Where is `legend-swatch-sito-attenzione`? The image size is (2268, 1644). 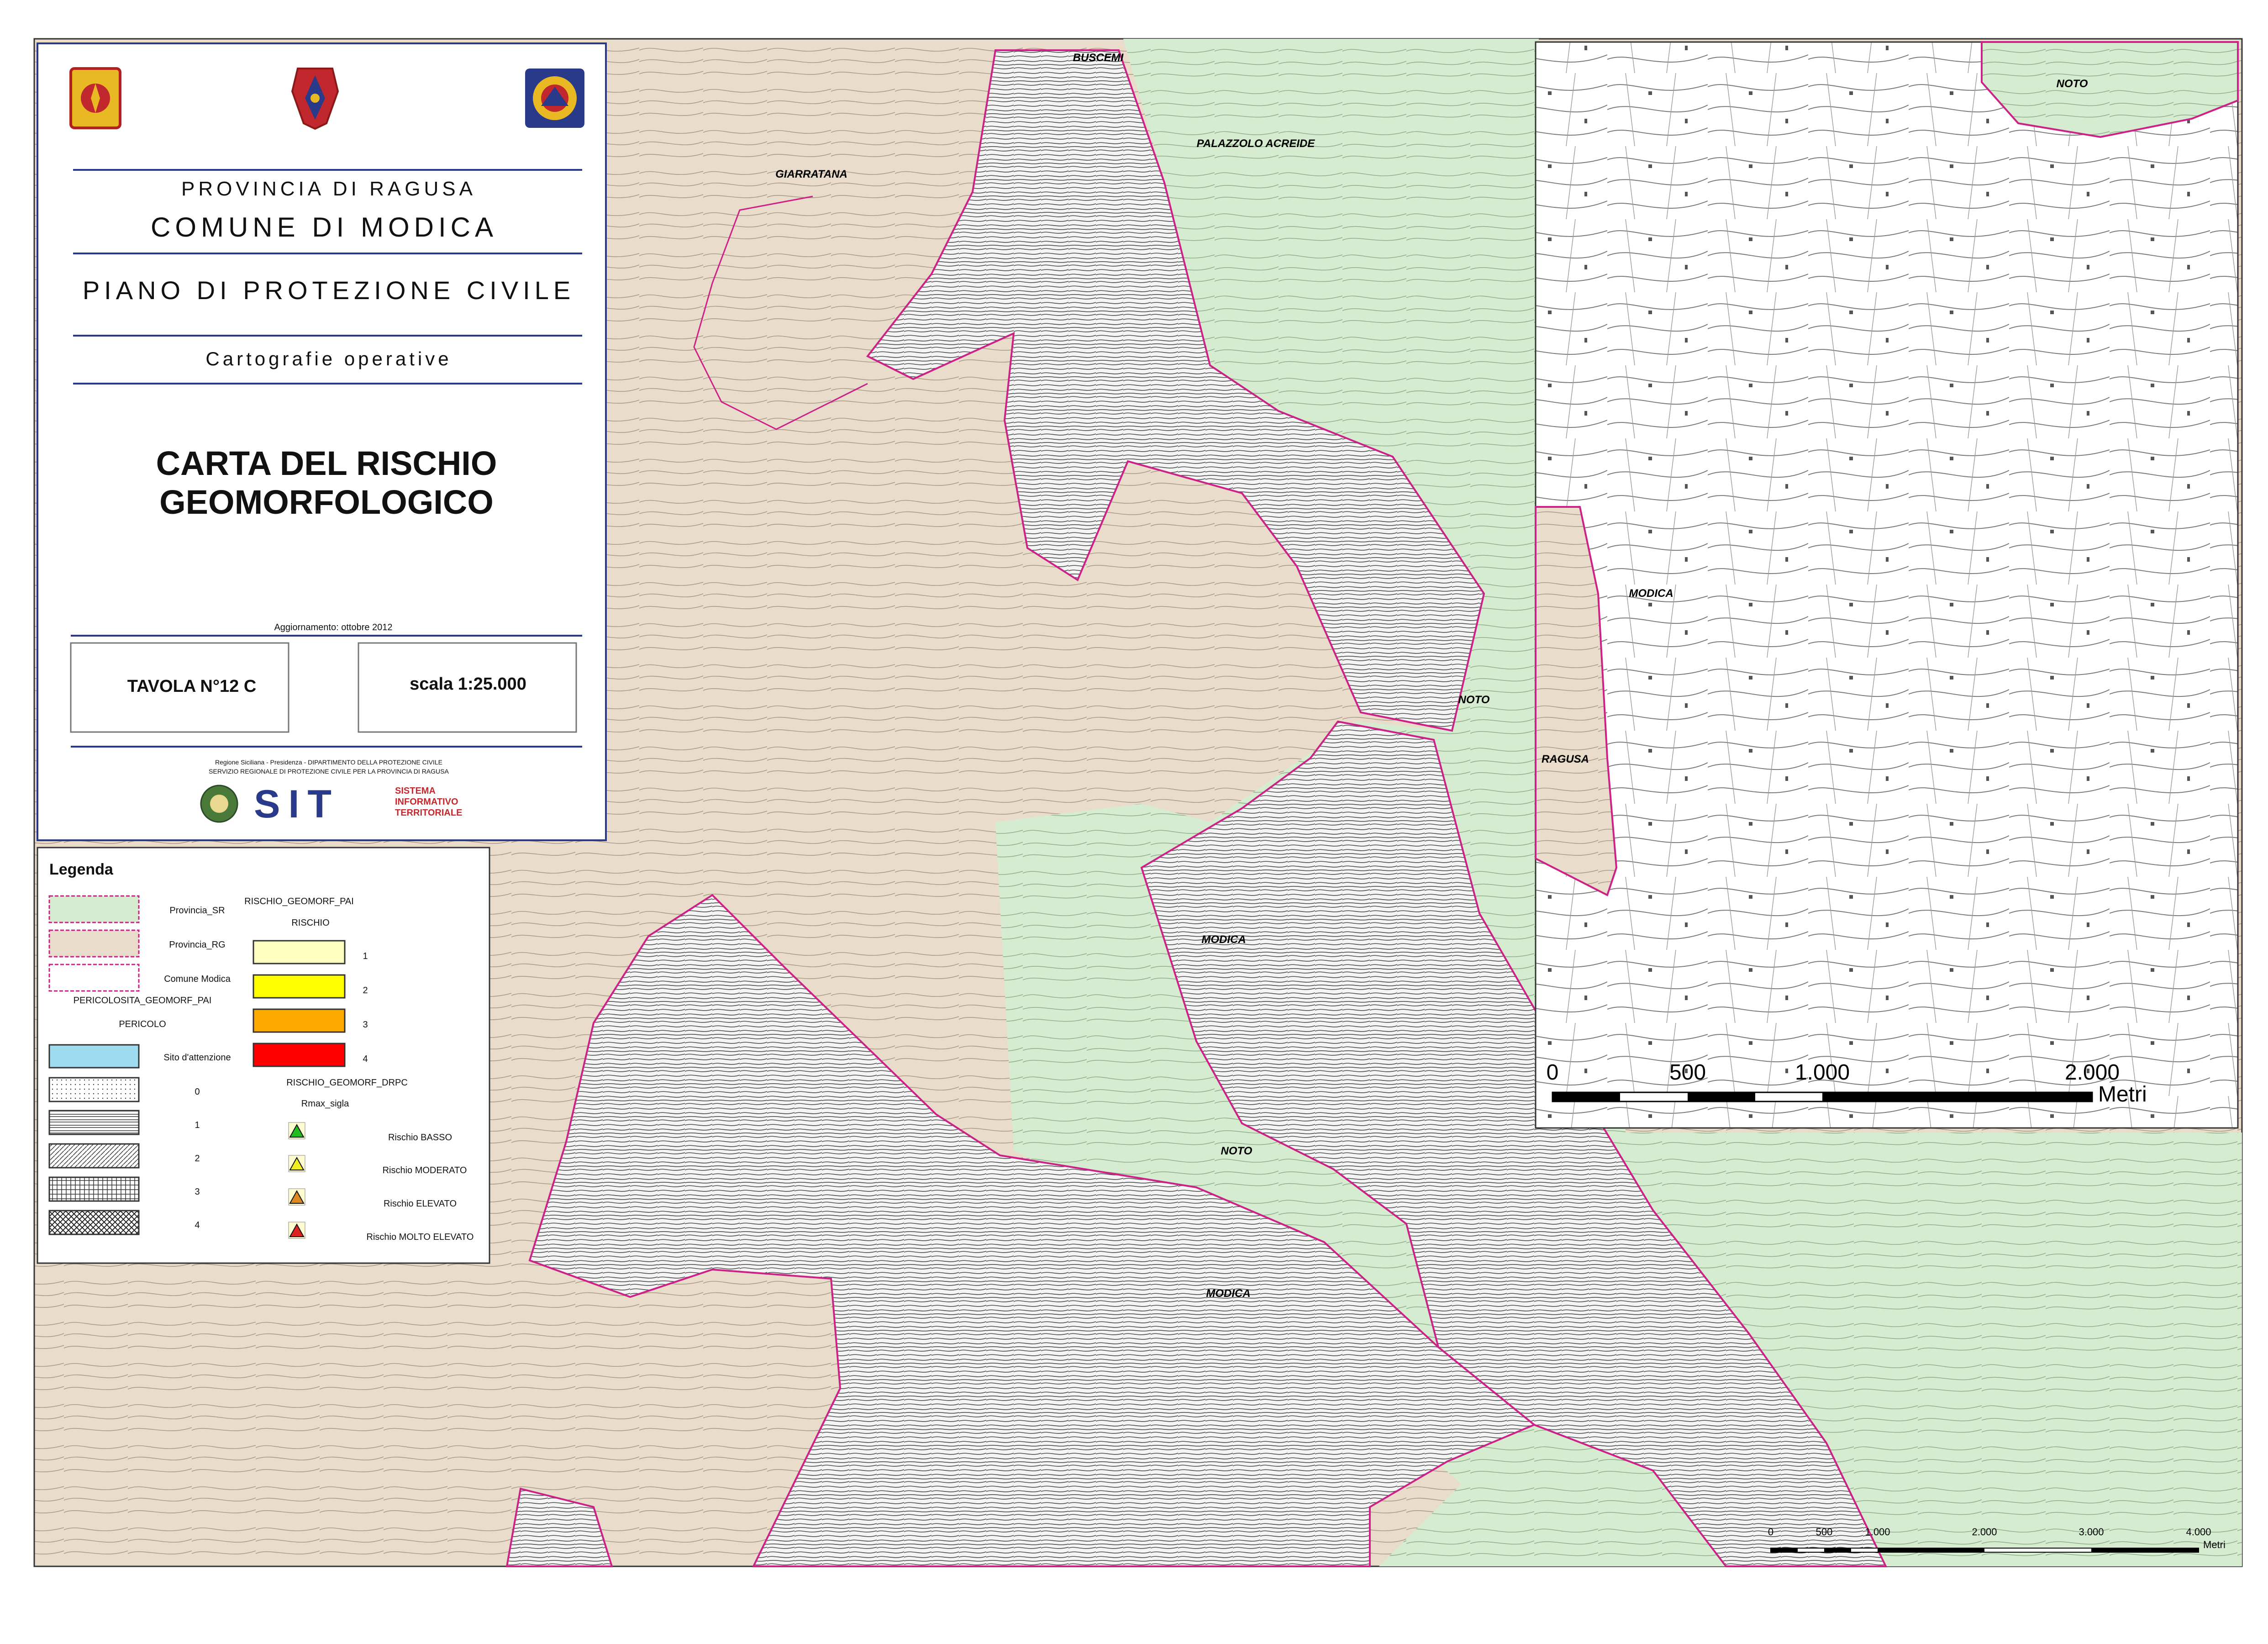 legend-swatch-sito-attenzione is located at coordinates (94, 1056).